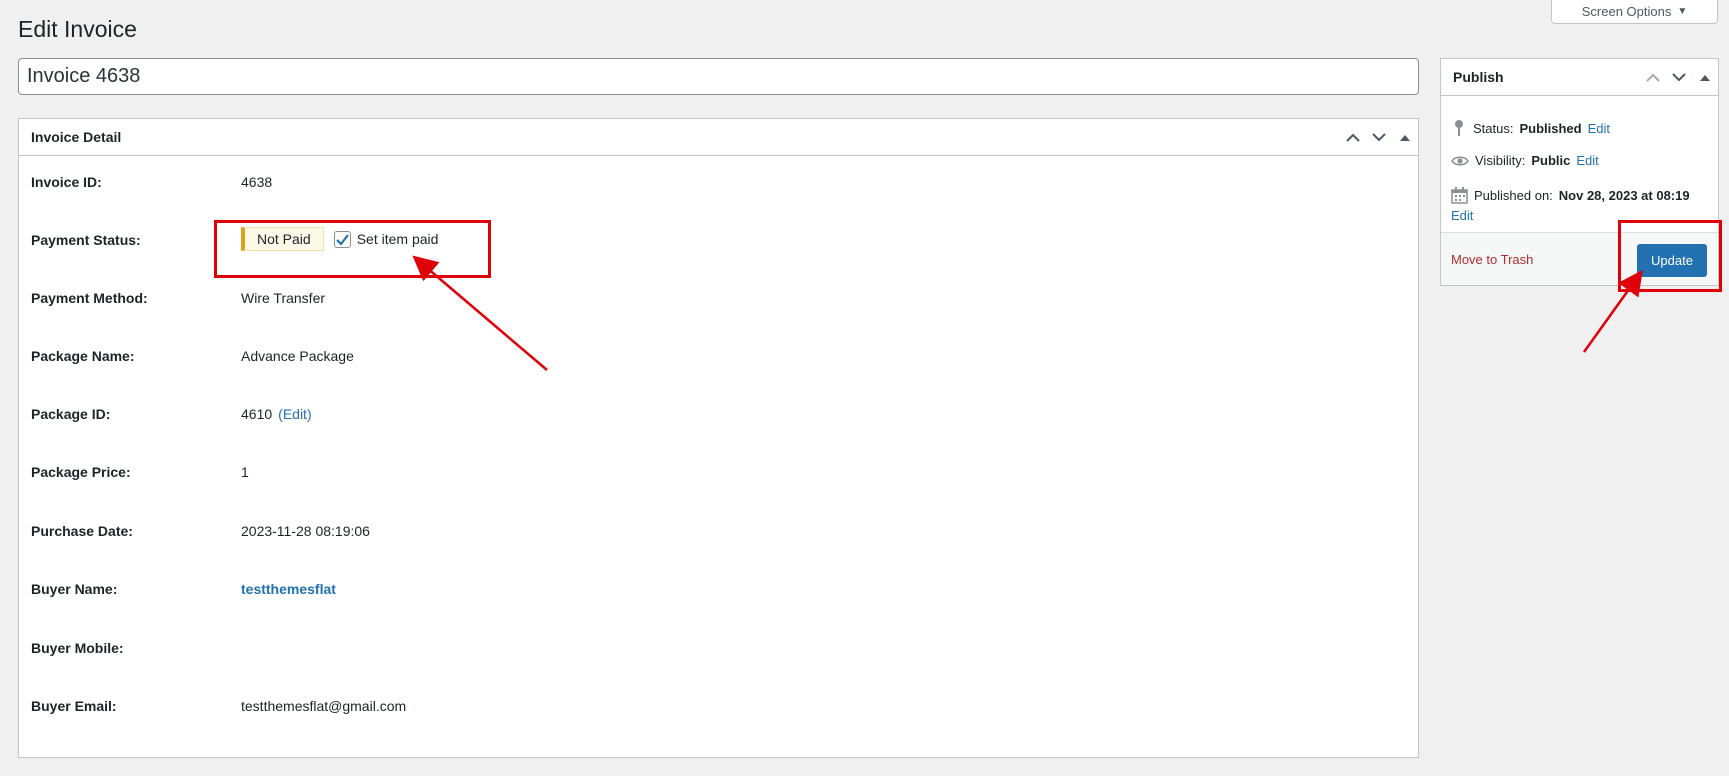 Image resolution: width=1729 pixels, height=776 pixels. Describe the element at coordinates (1672, 260) in the screenshot. I see `update-button: Update` at that location.